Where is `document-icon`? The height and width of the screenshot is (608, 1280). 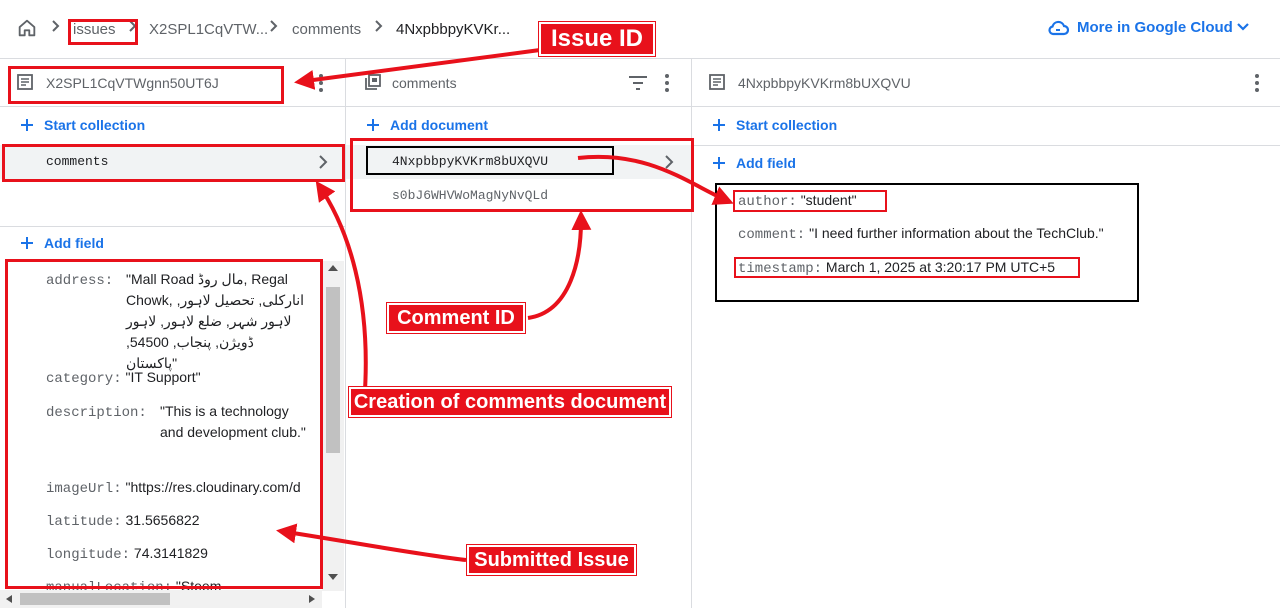
document-icon is located at coordinates (717, 82).